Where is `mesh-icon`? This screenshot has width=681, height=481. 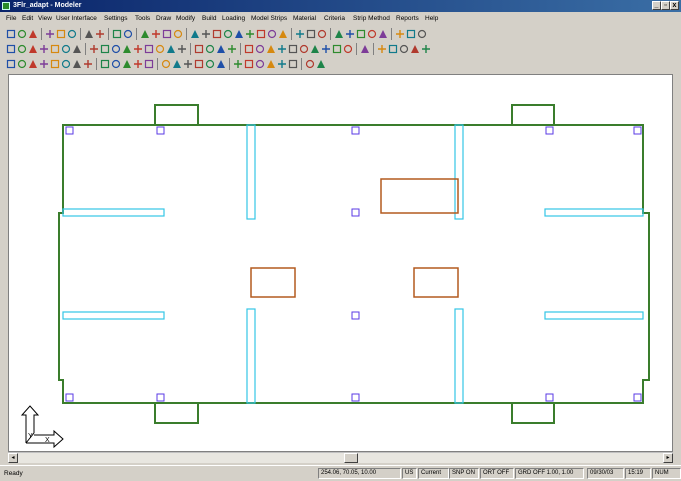
mesh-icon is located at coordinates (400, 34).